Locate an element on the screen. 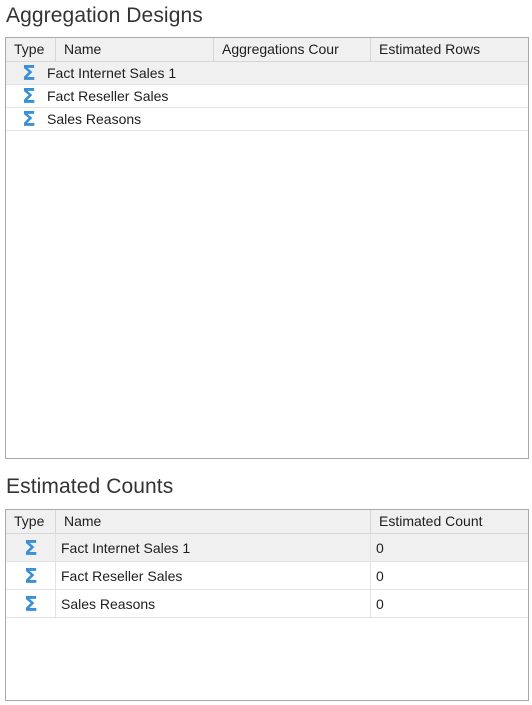  table-row: Σ Fact Internet Sales 1 0 is located at coordinates (267, 548).